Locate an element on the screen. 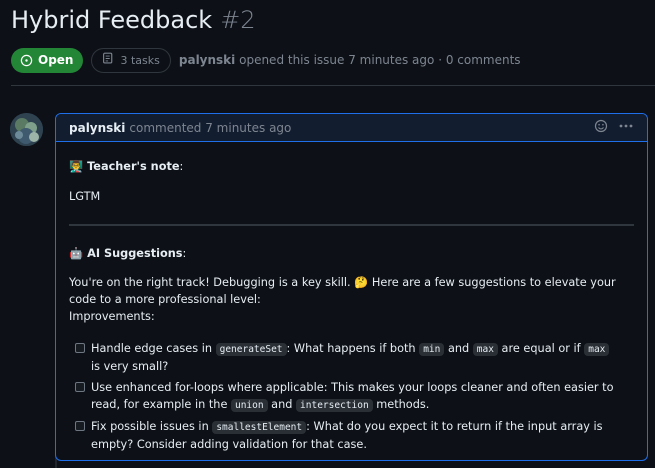 This screenshot has width=655, height=468. state-badge-label: Open is located at coordinates (56, 60).